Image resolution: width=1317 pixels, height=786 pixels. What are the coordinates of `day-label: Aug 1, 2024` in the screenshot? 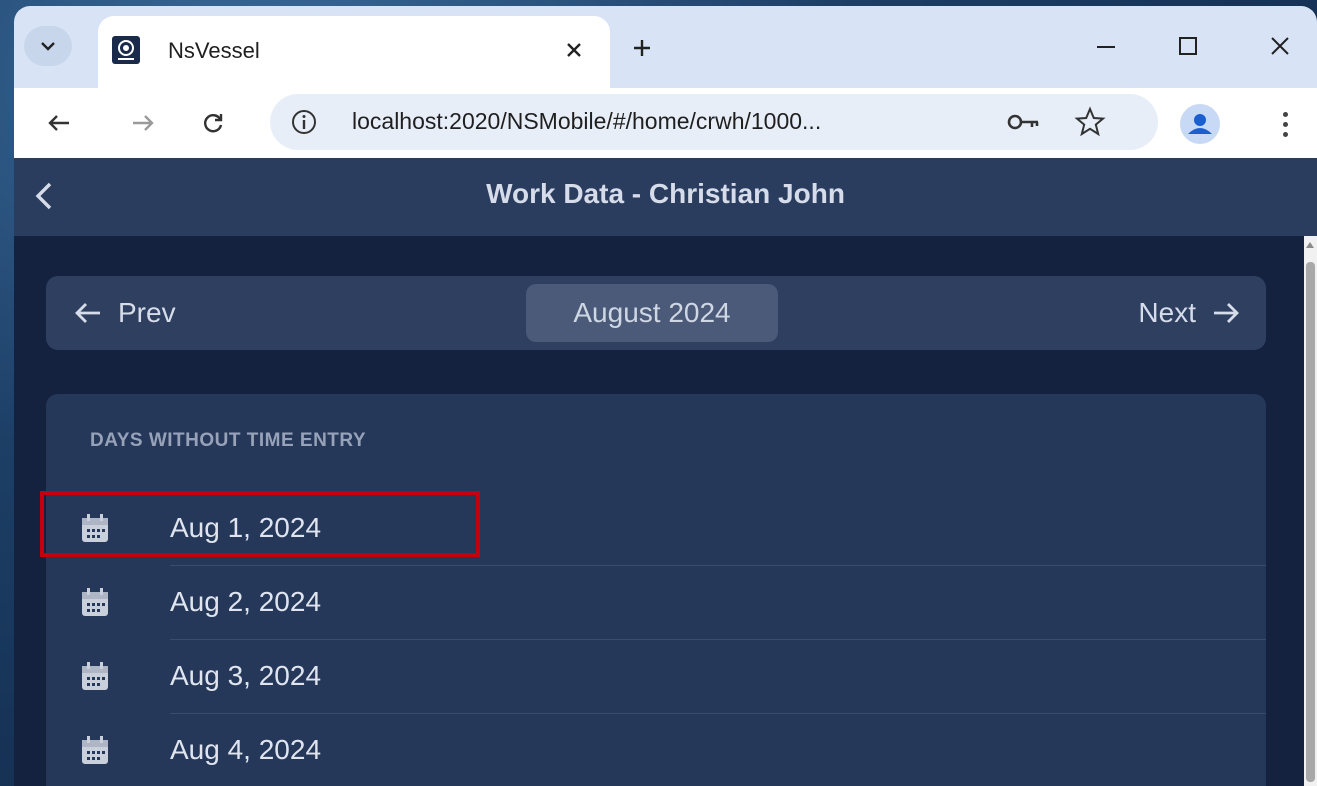 It's located at (246, 527).